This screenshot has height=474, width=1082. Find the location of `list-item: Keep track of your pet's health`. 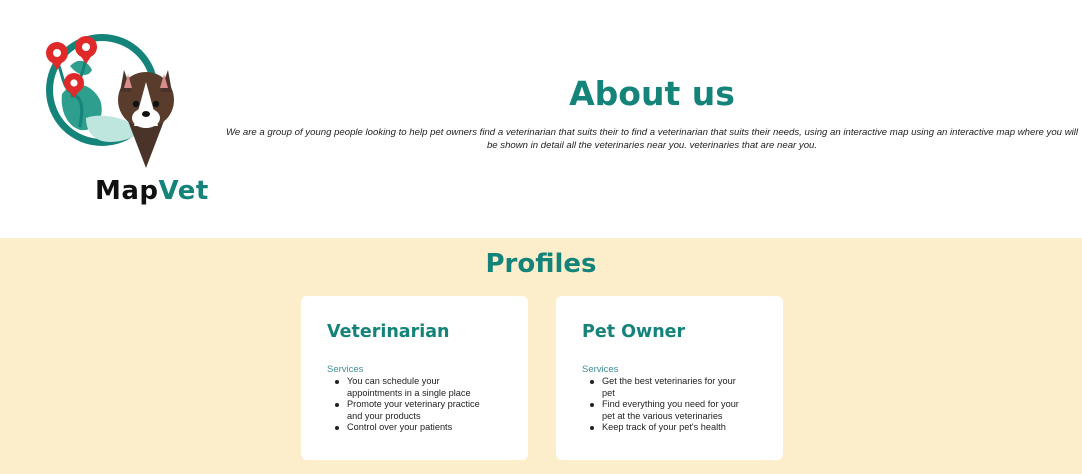

list-item: Keep track of your pet's health is located at coordinates (667, 428).